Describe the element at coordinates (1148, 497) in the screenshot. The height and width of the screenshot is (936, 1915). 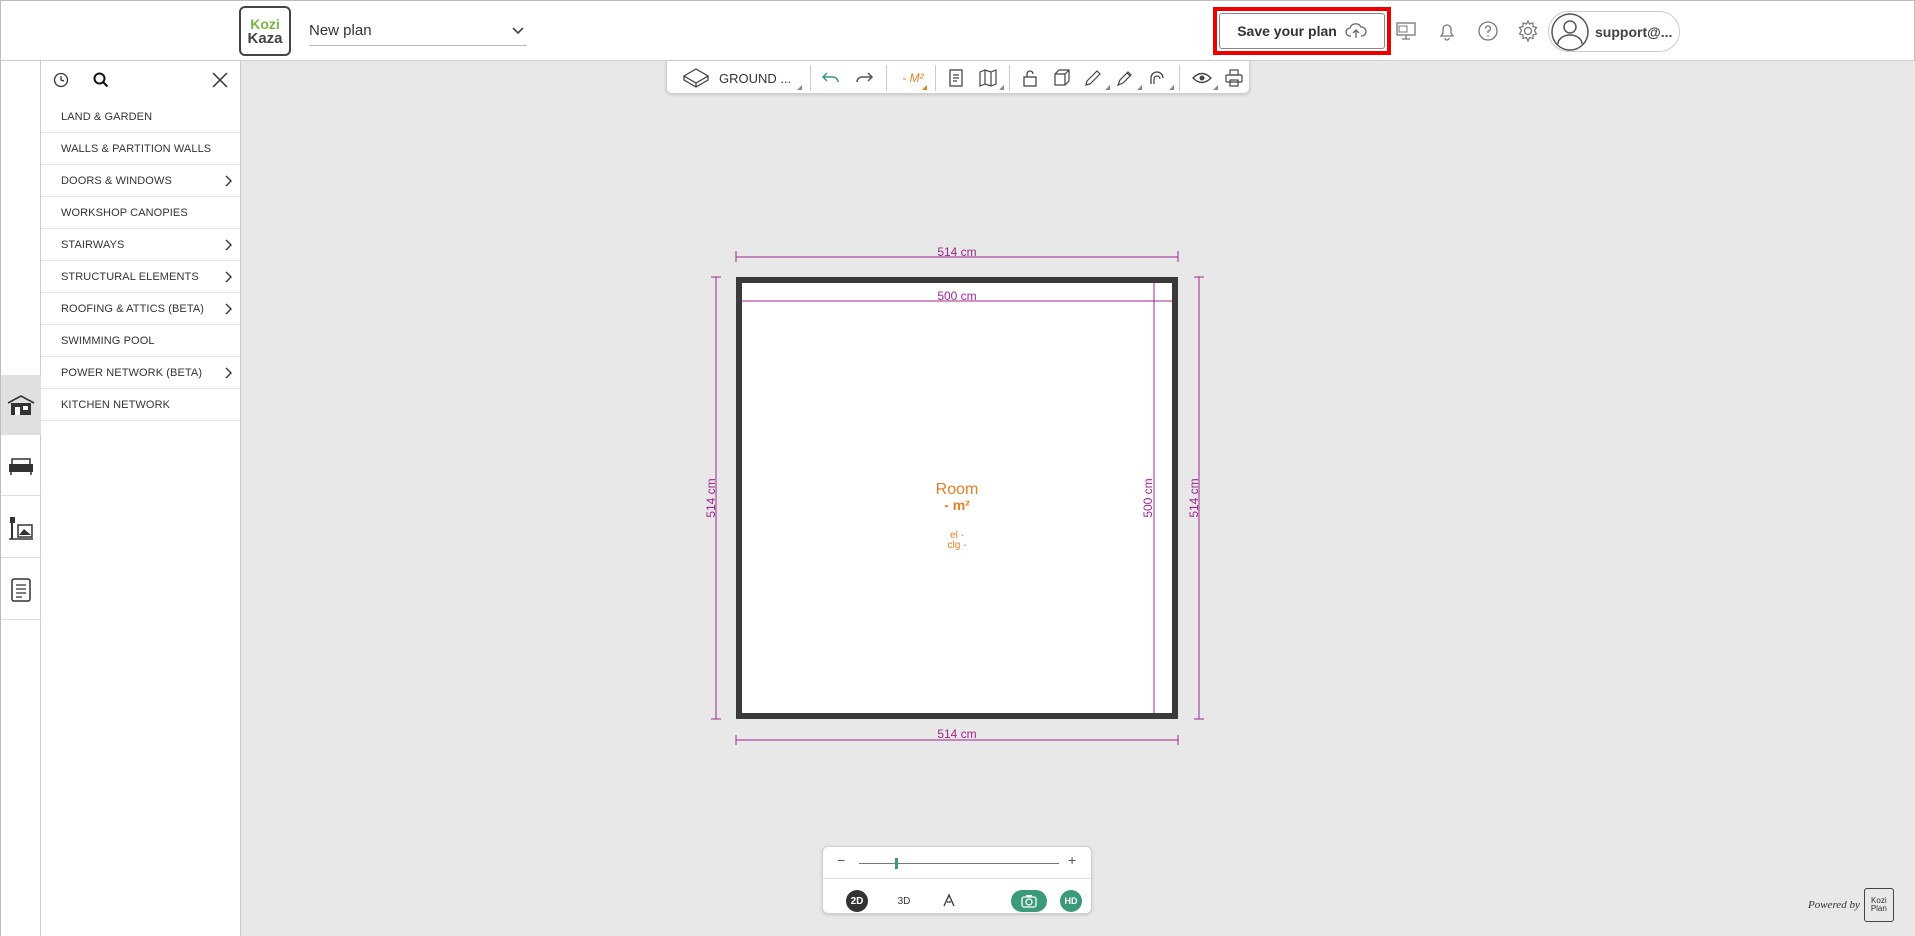
I see `dim-right-inner: 500 cm` at that location.